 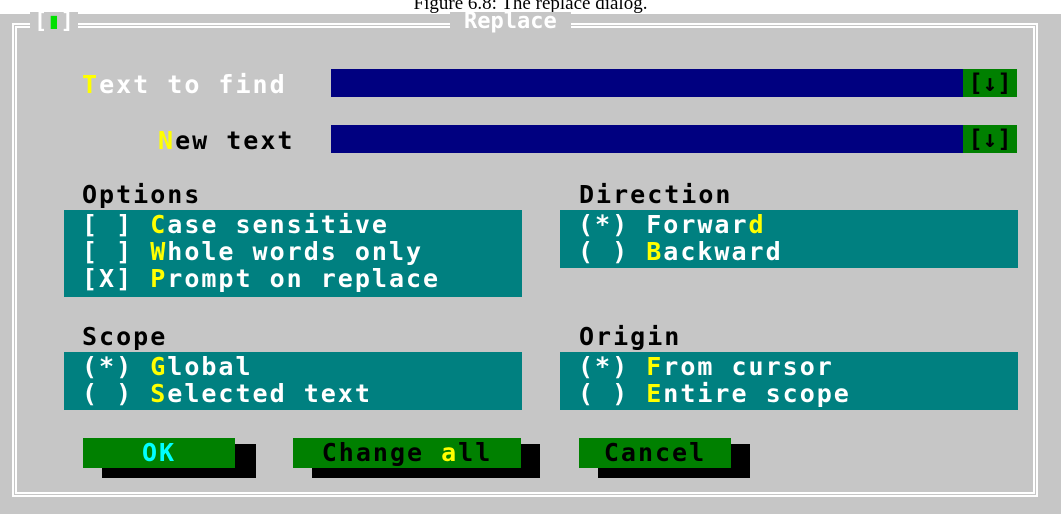 I want to click on scope-group: (*) Global ( ) Selected text, so click(x=293, y=381).